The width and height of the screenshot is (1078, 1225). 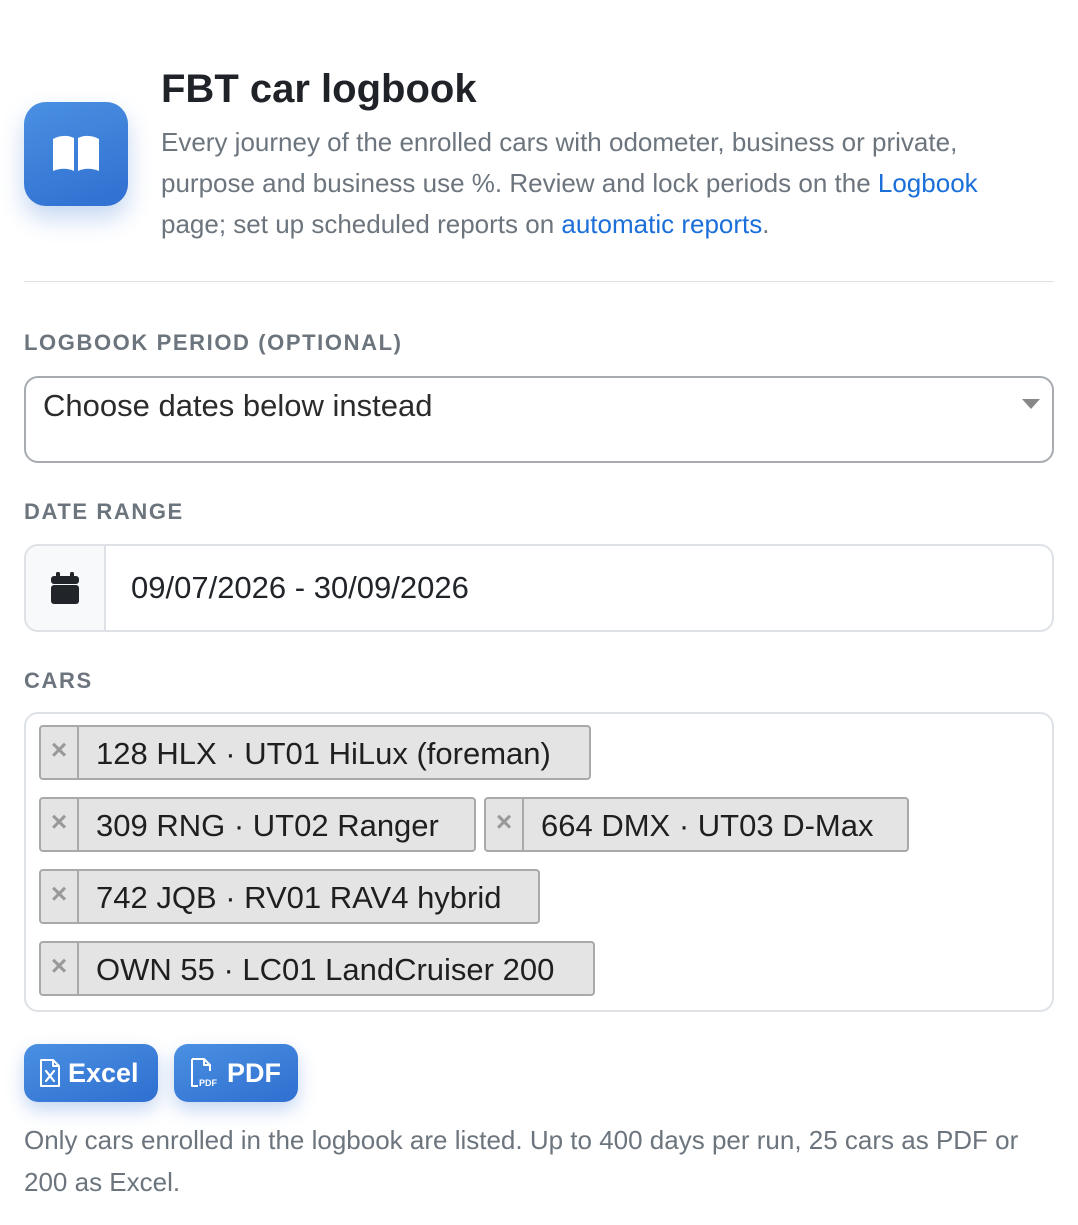 What do you see at coordinates (104, 511) in the screenshot?
I see `date-range-label: DATE RANGE` at bounding box center [104, 511].